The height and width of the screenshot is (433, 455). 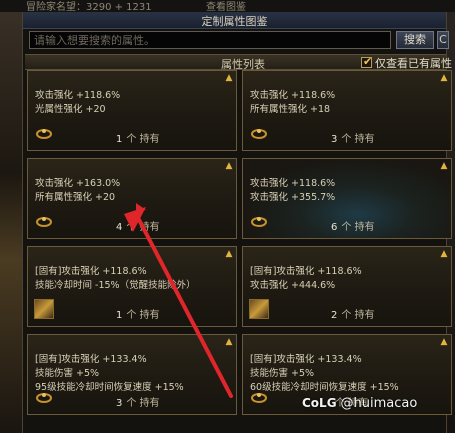 I want to click on watermark: CoLG @huimacao, so click(x=359, y=403).